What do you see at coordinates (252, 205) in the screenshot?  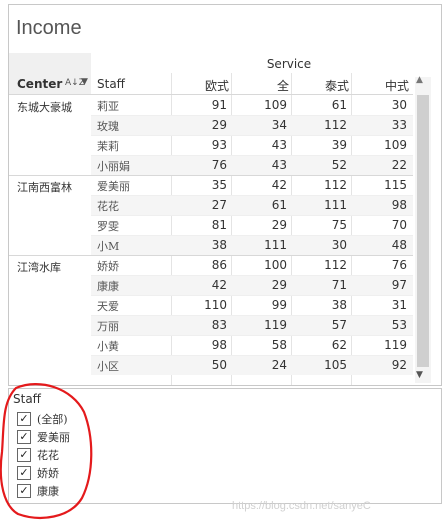 I see `table-row: 花花 27 61 111 98` at bounding box center [252, 205].